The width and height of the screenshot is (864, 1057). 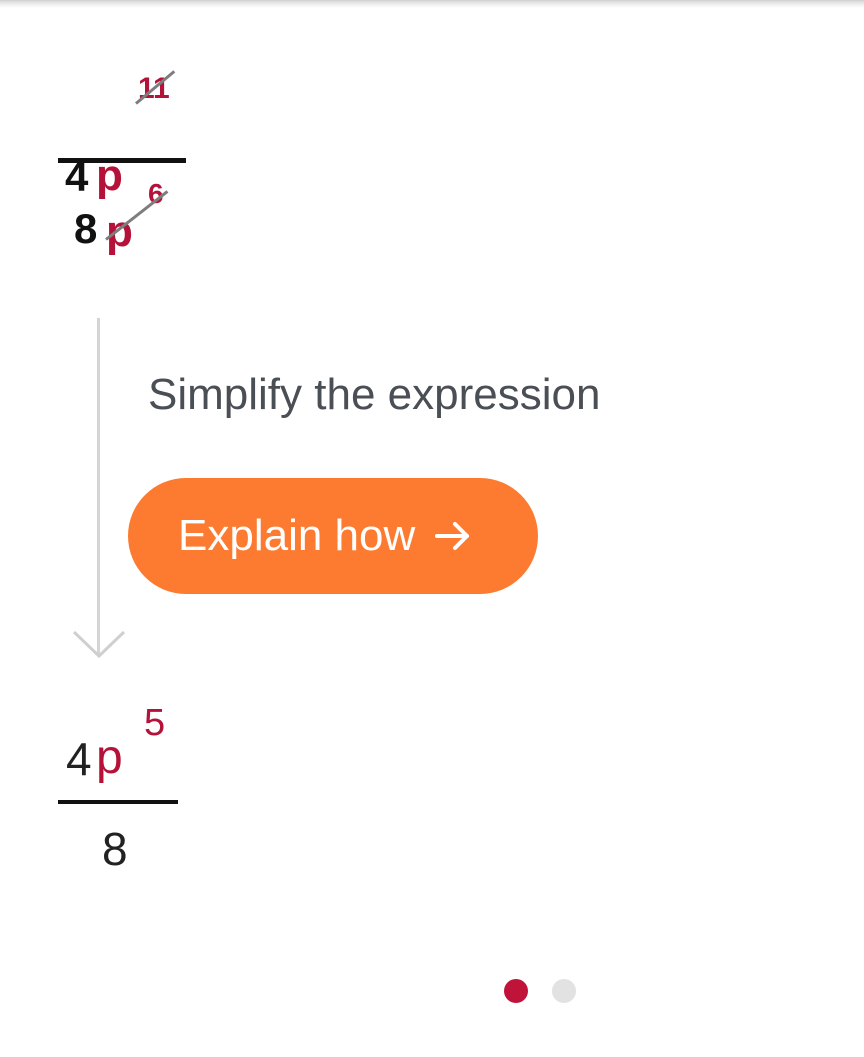 I want to click on arrow-down-icon, so click(x=99, y=644).